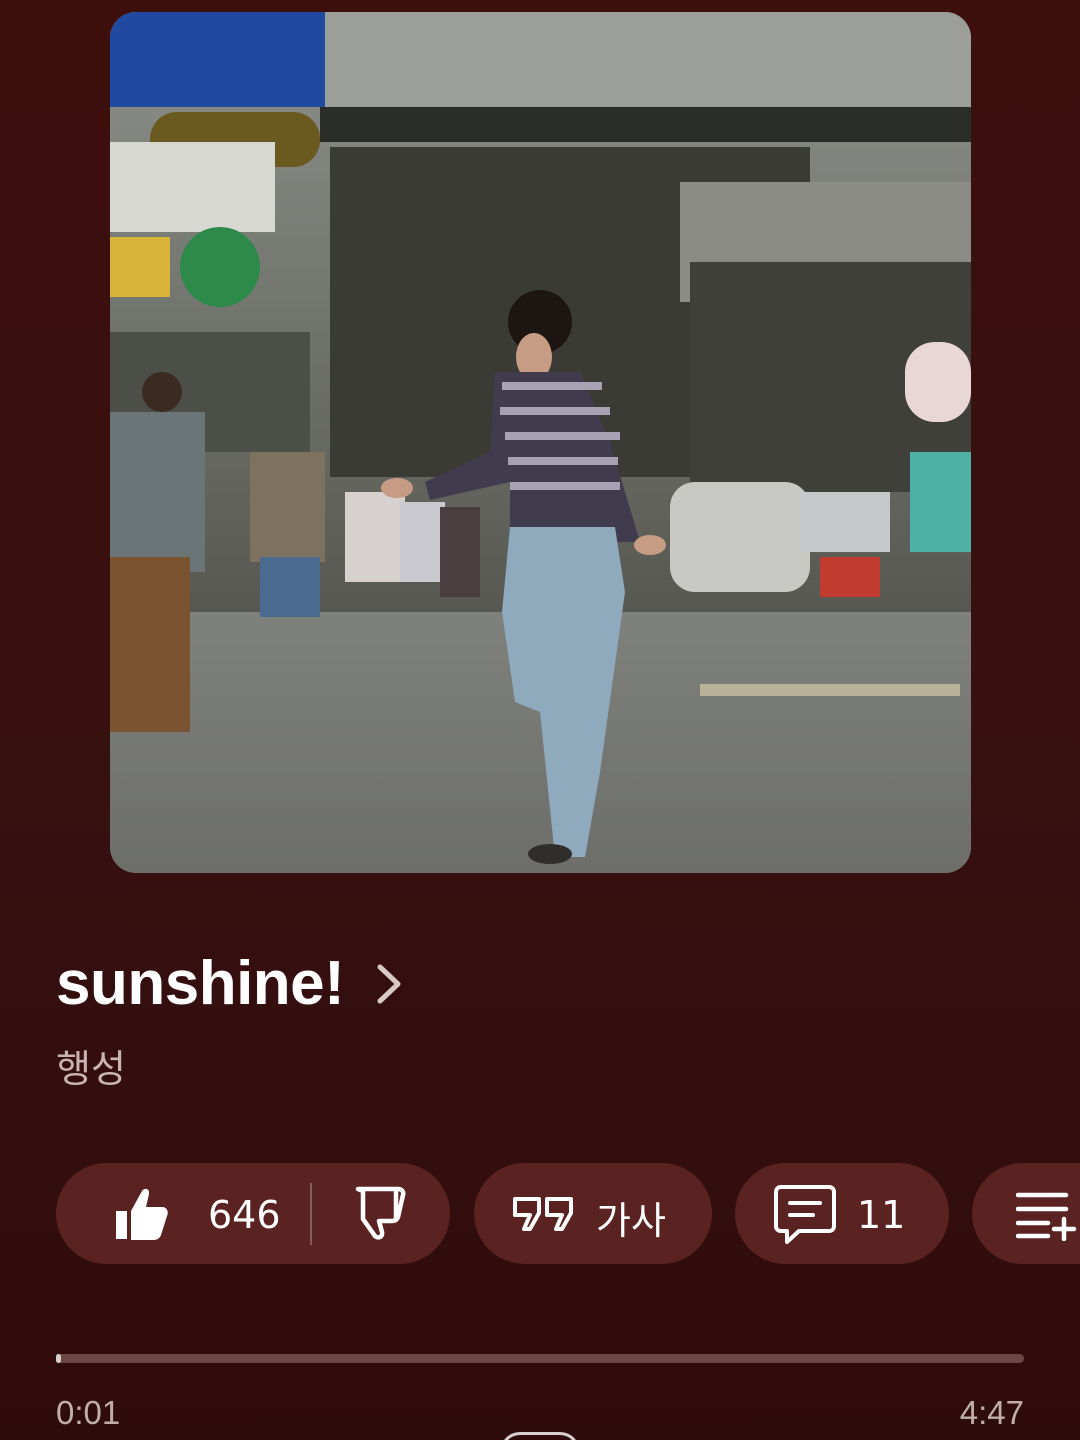 The image size is (1080, 1440). I want to click on lyrics-button: 가사, so click(593, 1213).